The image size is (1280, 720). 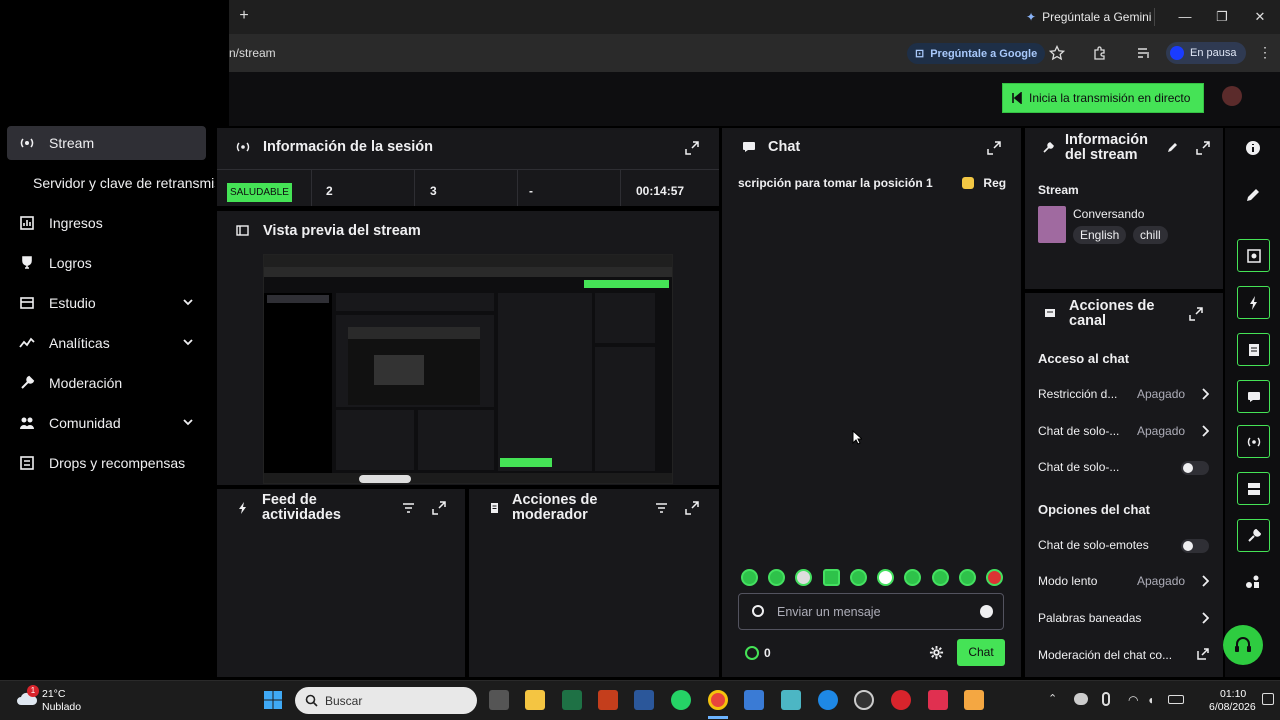 What do you see at coordinates (791, 700) in the screenshot?
I see `app-icon` at bounding box center [791, 700].